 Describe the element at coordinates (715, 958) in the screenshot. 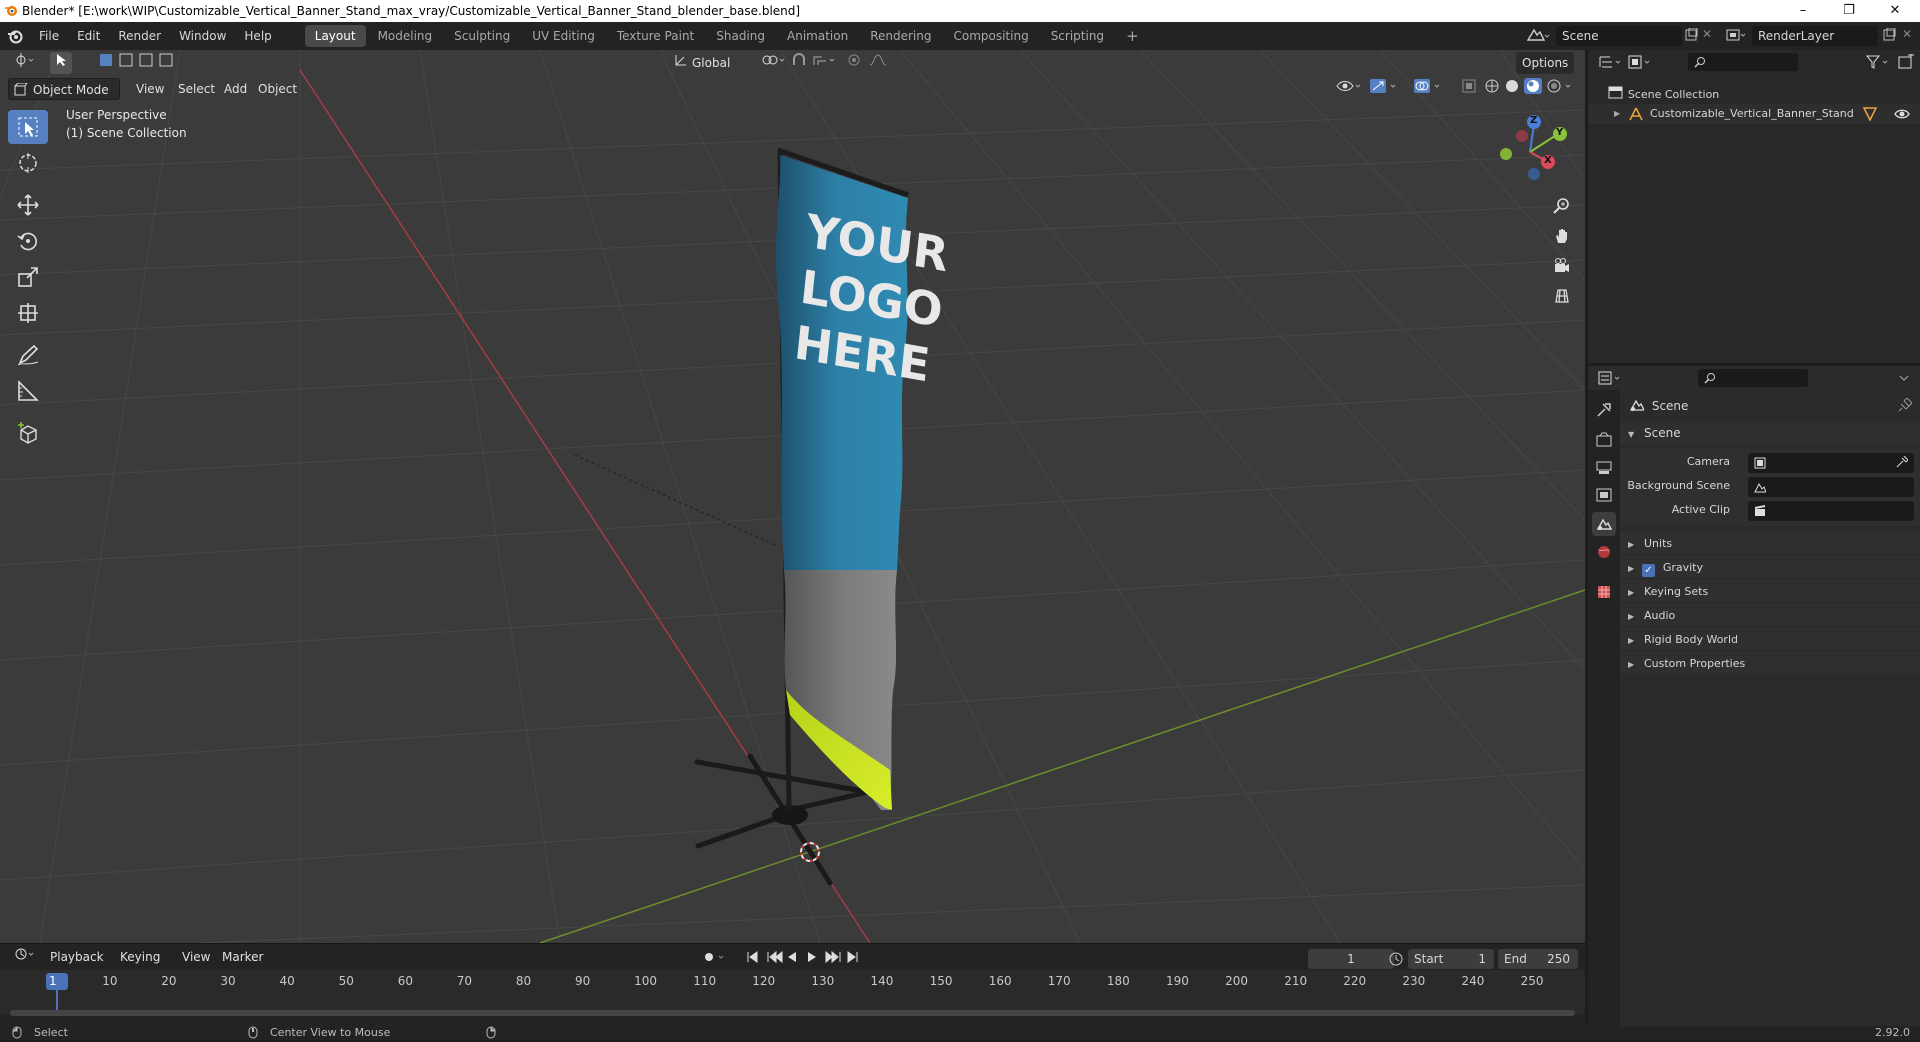

I see `record-icon` at that location.